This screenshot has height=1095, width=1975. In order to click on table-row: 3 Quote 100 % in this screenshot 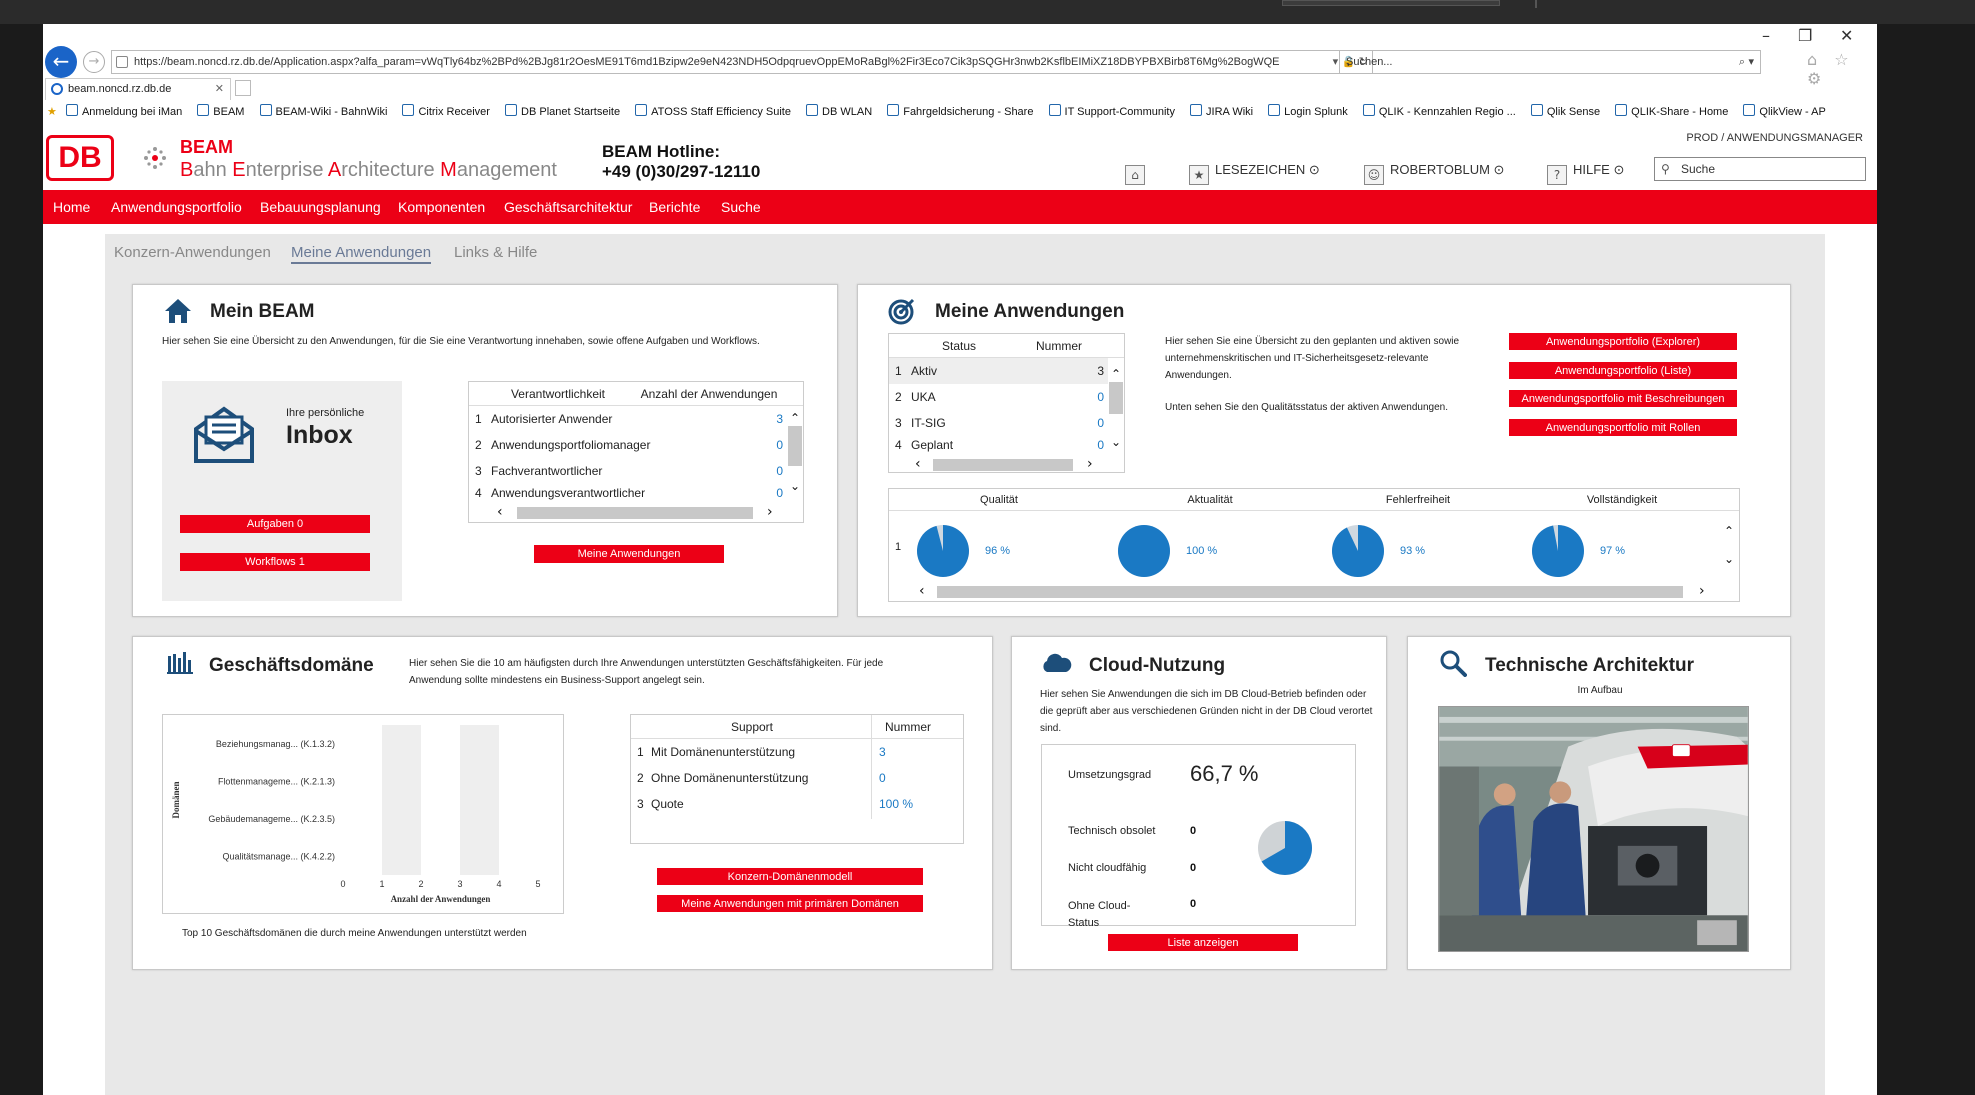, I will do `click(789, 804)`.